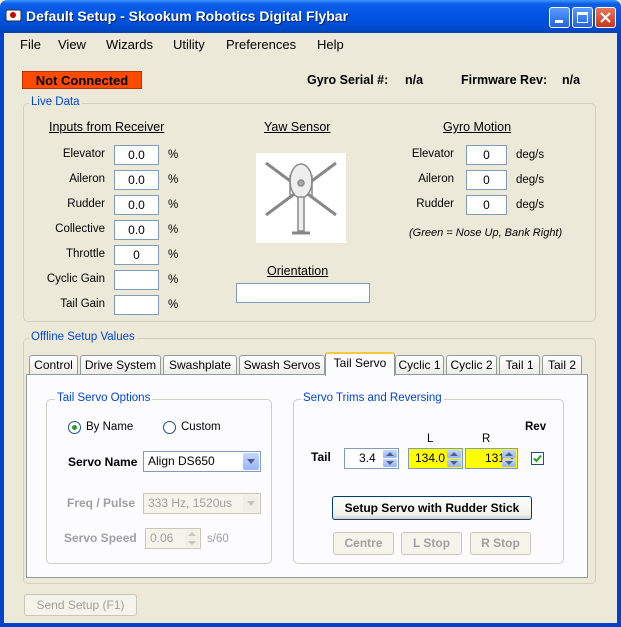 This screenshot has height=627, width=621. Describe the element at coordinates (414, 80) in the screenshot. I see `gyro-serial-value: n/a` at that location.